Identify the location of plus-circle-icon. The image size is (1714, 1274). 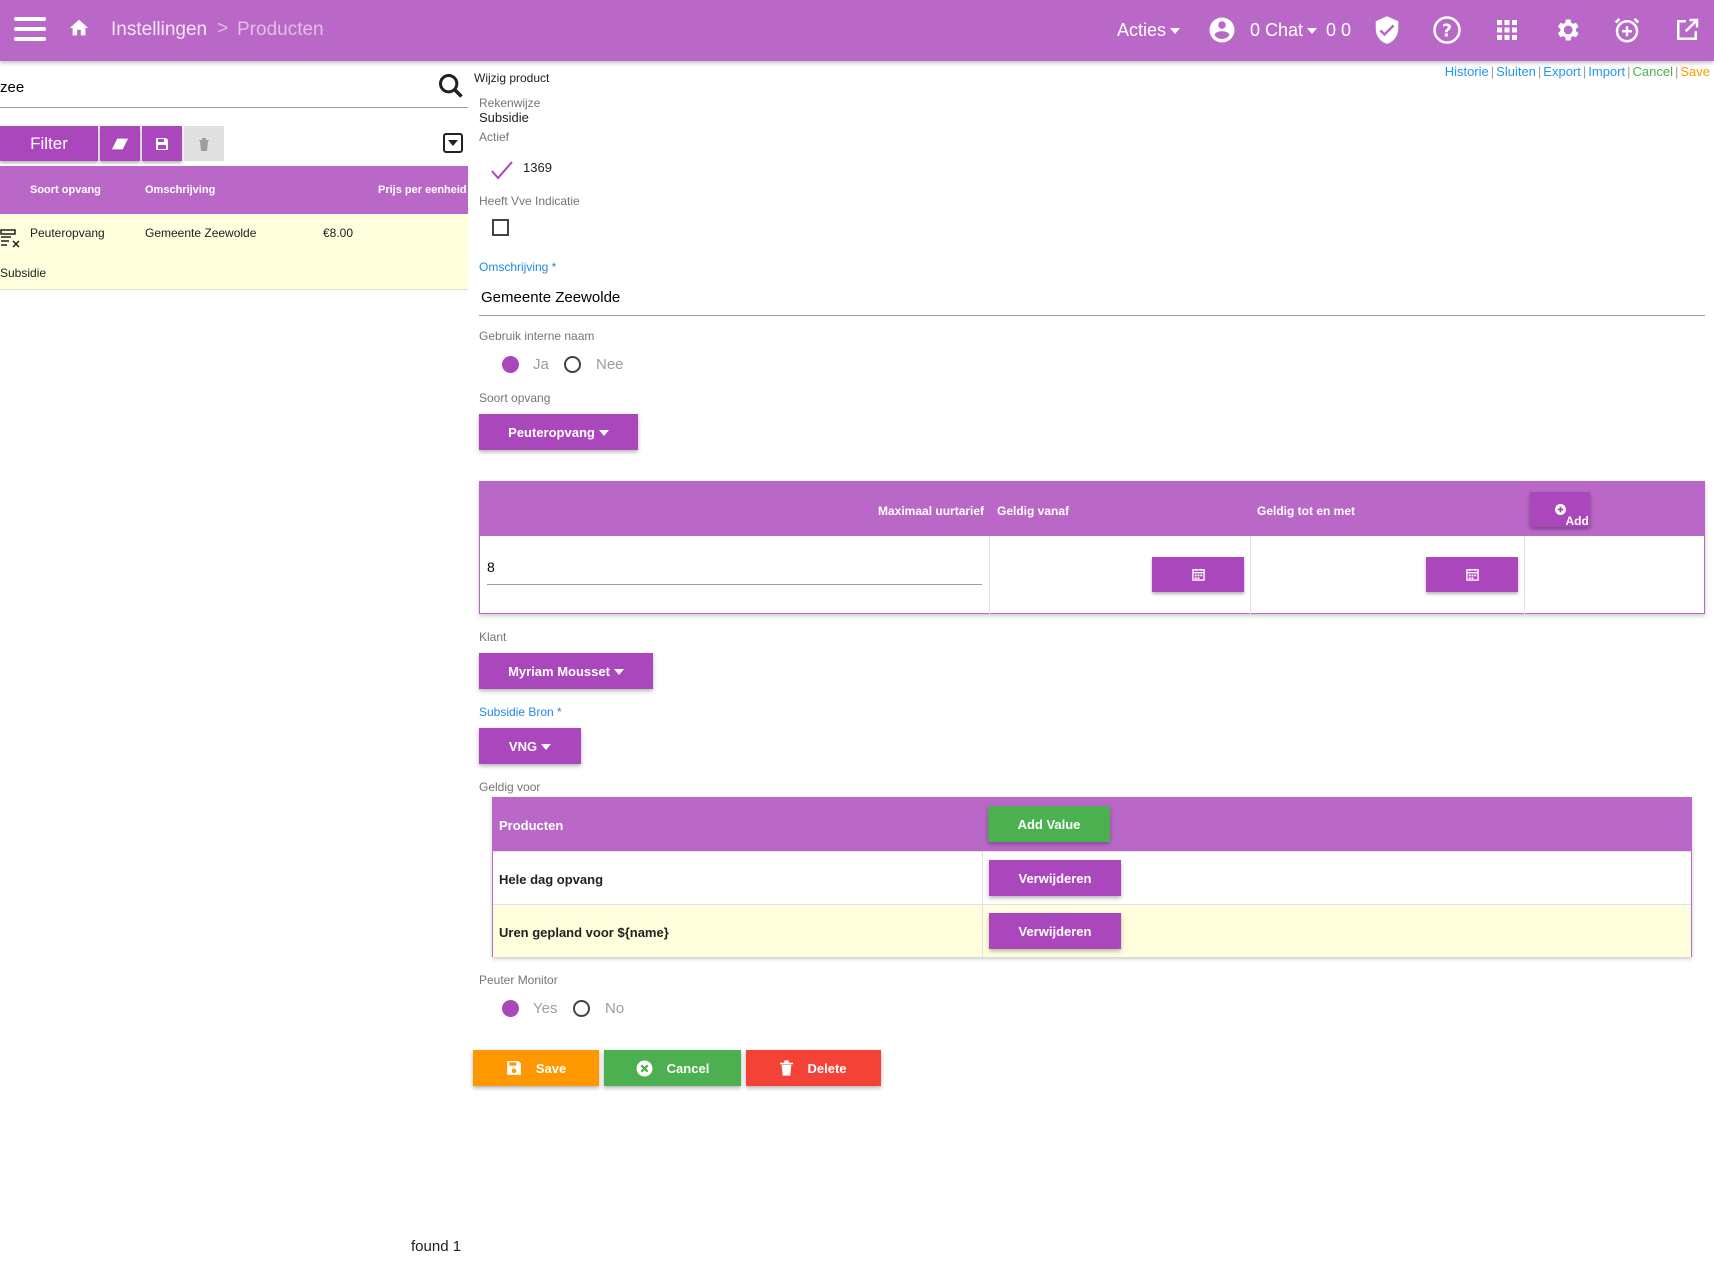
(1560, 509).